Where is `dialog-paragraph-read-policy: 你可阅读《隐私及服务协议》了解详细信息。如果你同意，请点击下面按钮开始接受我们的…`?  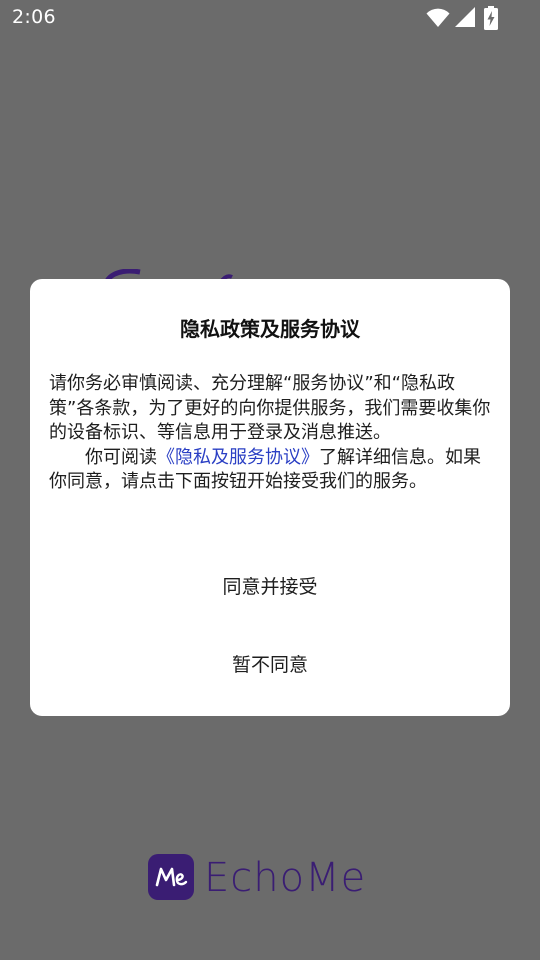
dialog-paragraph-read-policy: 你可阅读《隐私及服务协议》了解详细信息。如果你同意，请点击下面按钮开始接受我们的… is located at coordinates (272, 470).